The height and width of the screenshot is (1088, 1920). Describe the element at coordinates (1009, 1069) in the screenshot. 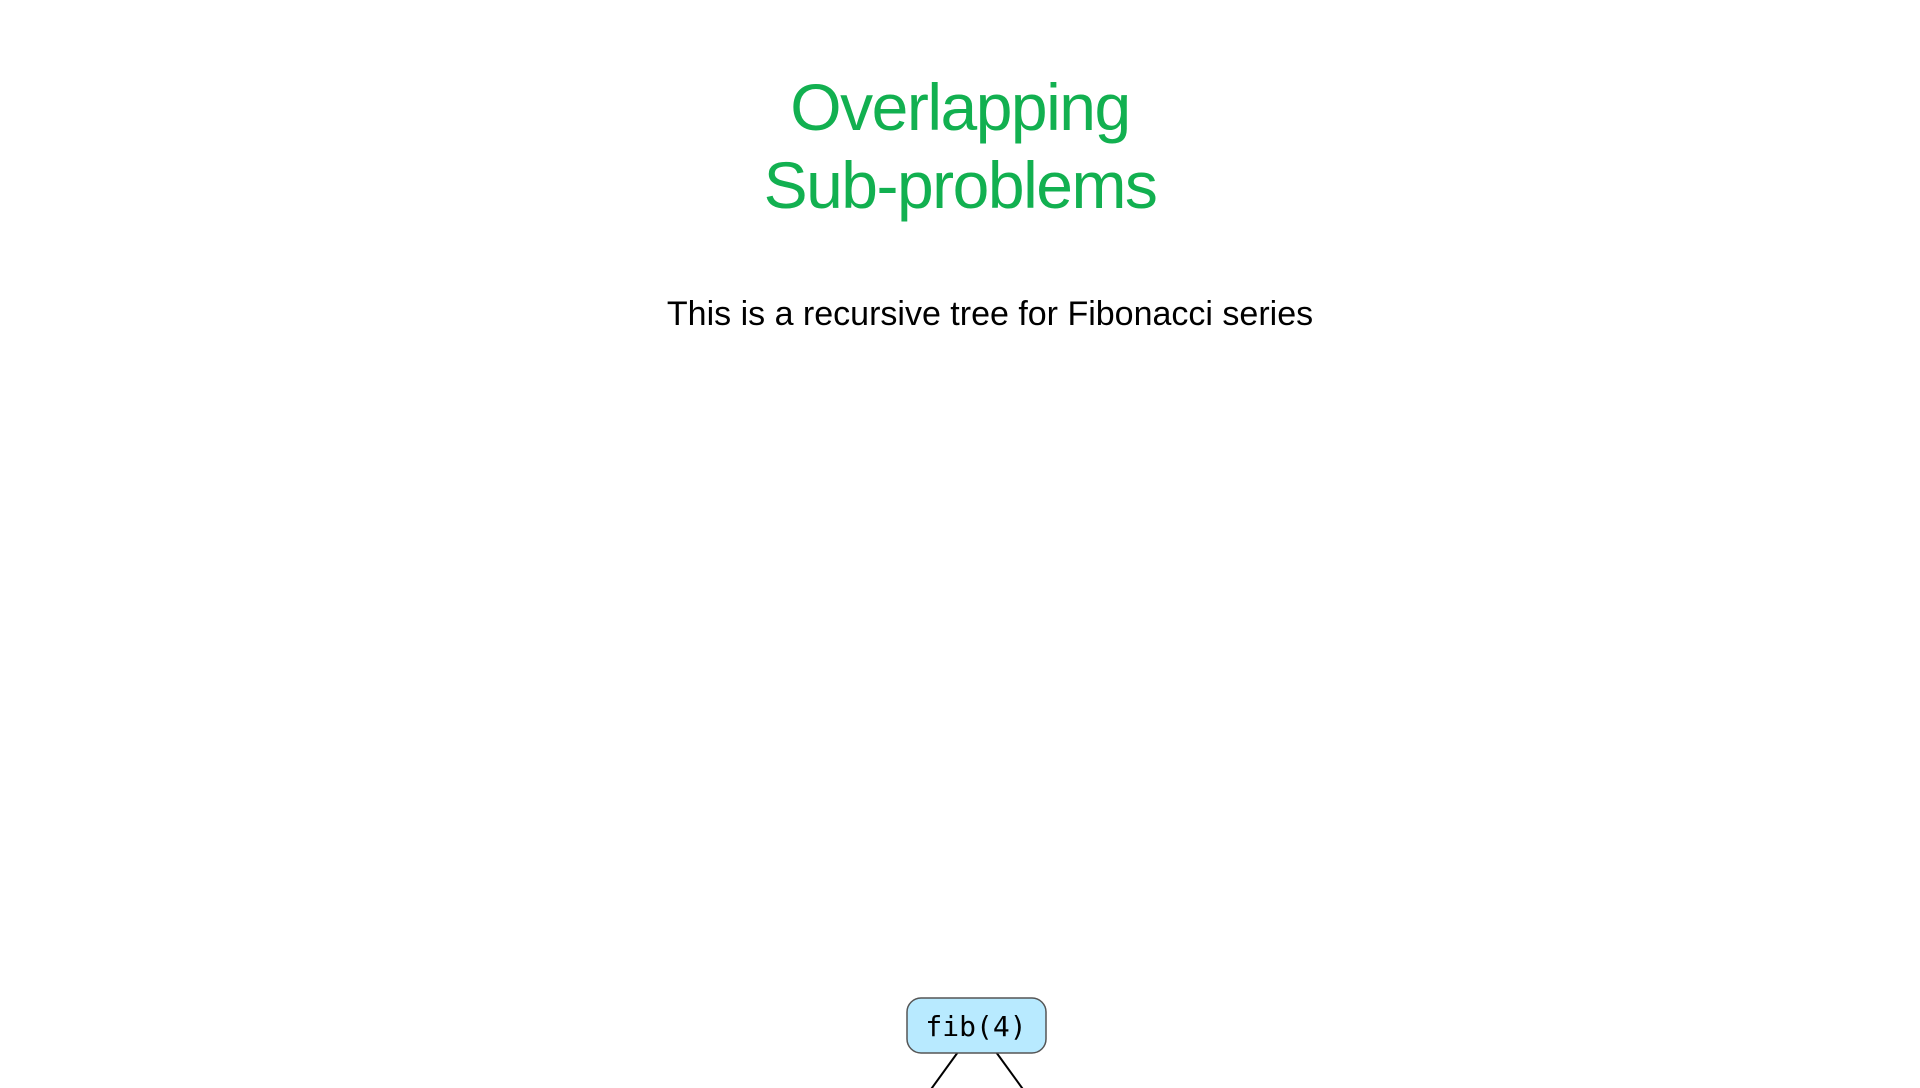

I see `tree-edge-right` at that location.